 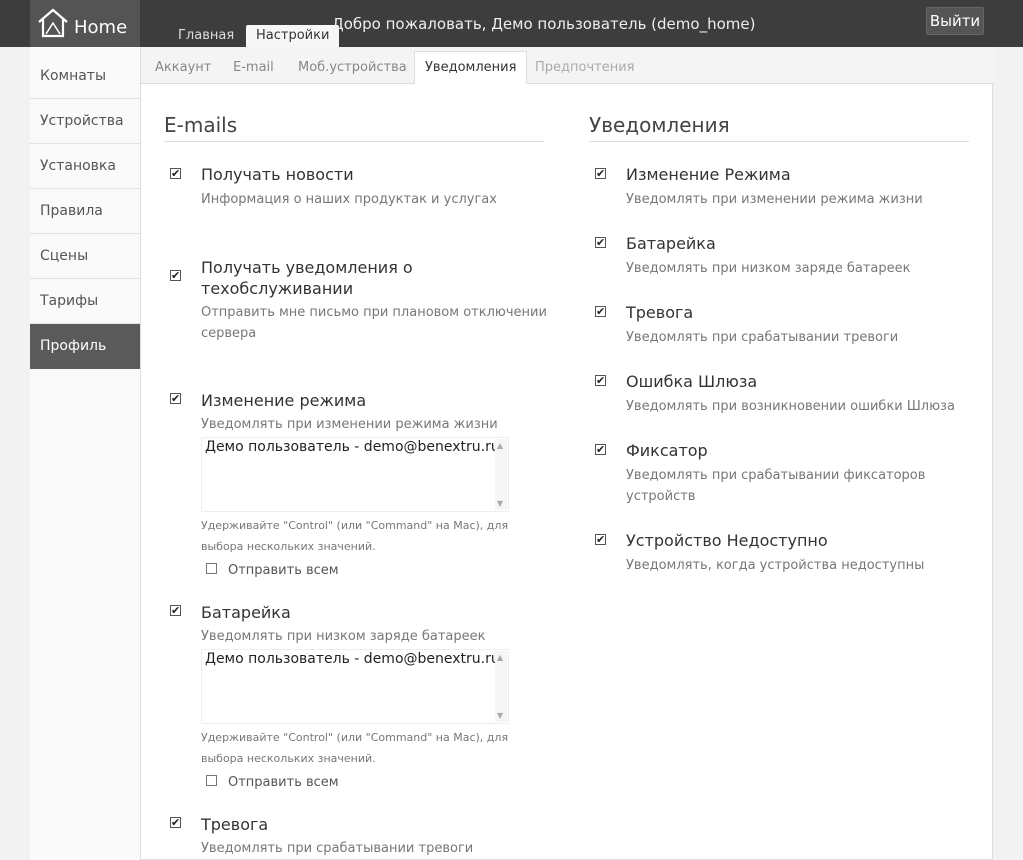 I want to click on emails-section-title: E-mails, so click(x=201, y=125).